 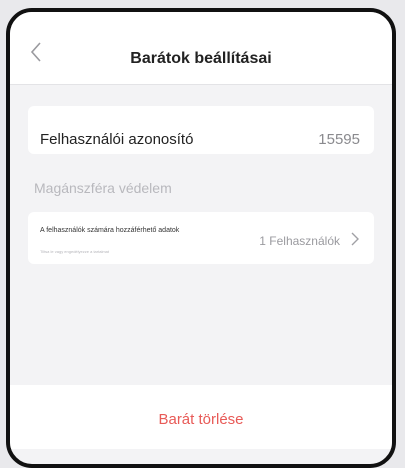 I want to click on privacy-section-title: Magánszféra védelem, so click(x=103, y=188).